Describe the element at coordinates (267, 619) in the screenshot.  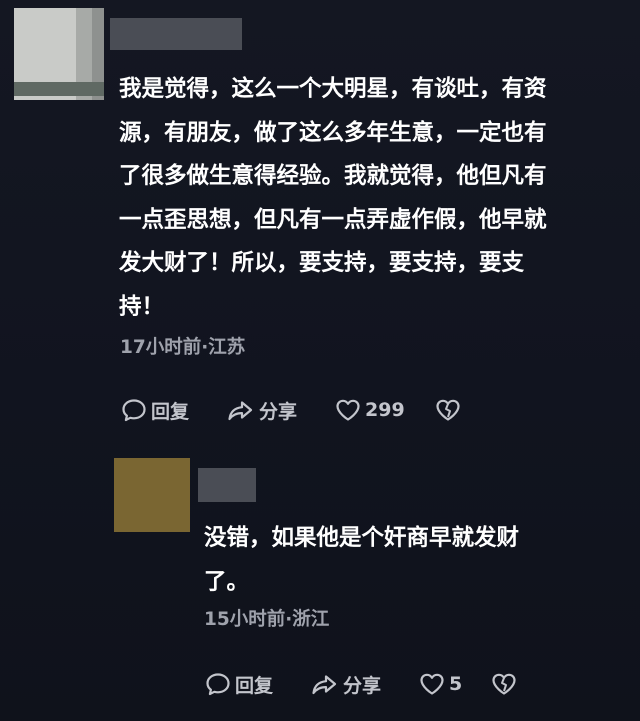
I see `comment-meta: 15小时前·浙江` at that location.